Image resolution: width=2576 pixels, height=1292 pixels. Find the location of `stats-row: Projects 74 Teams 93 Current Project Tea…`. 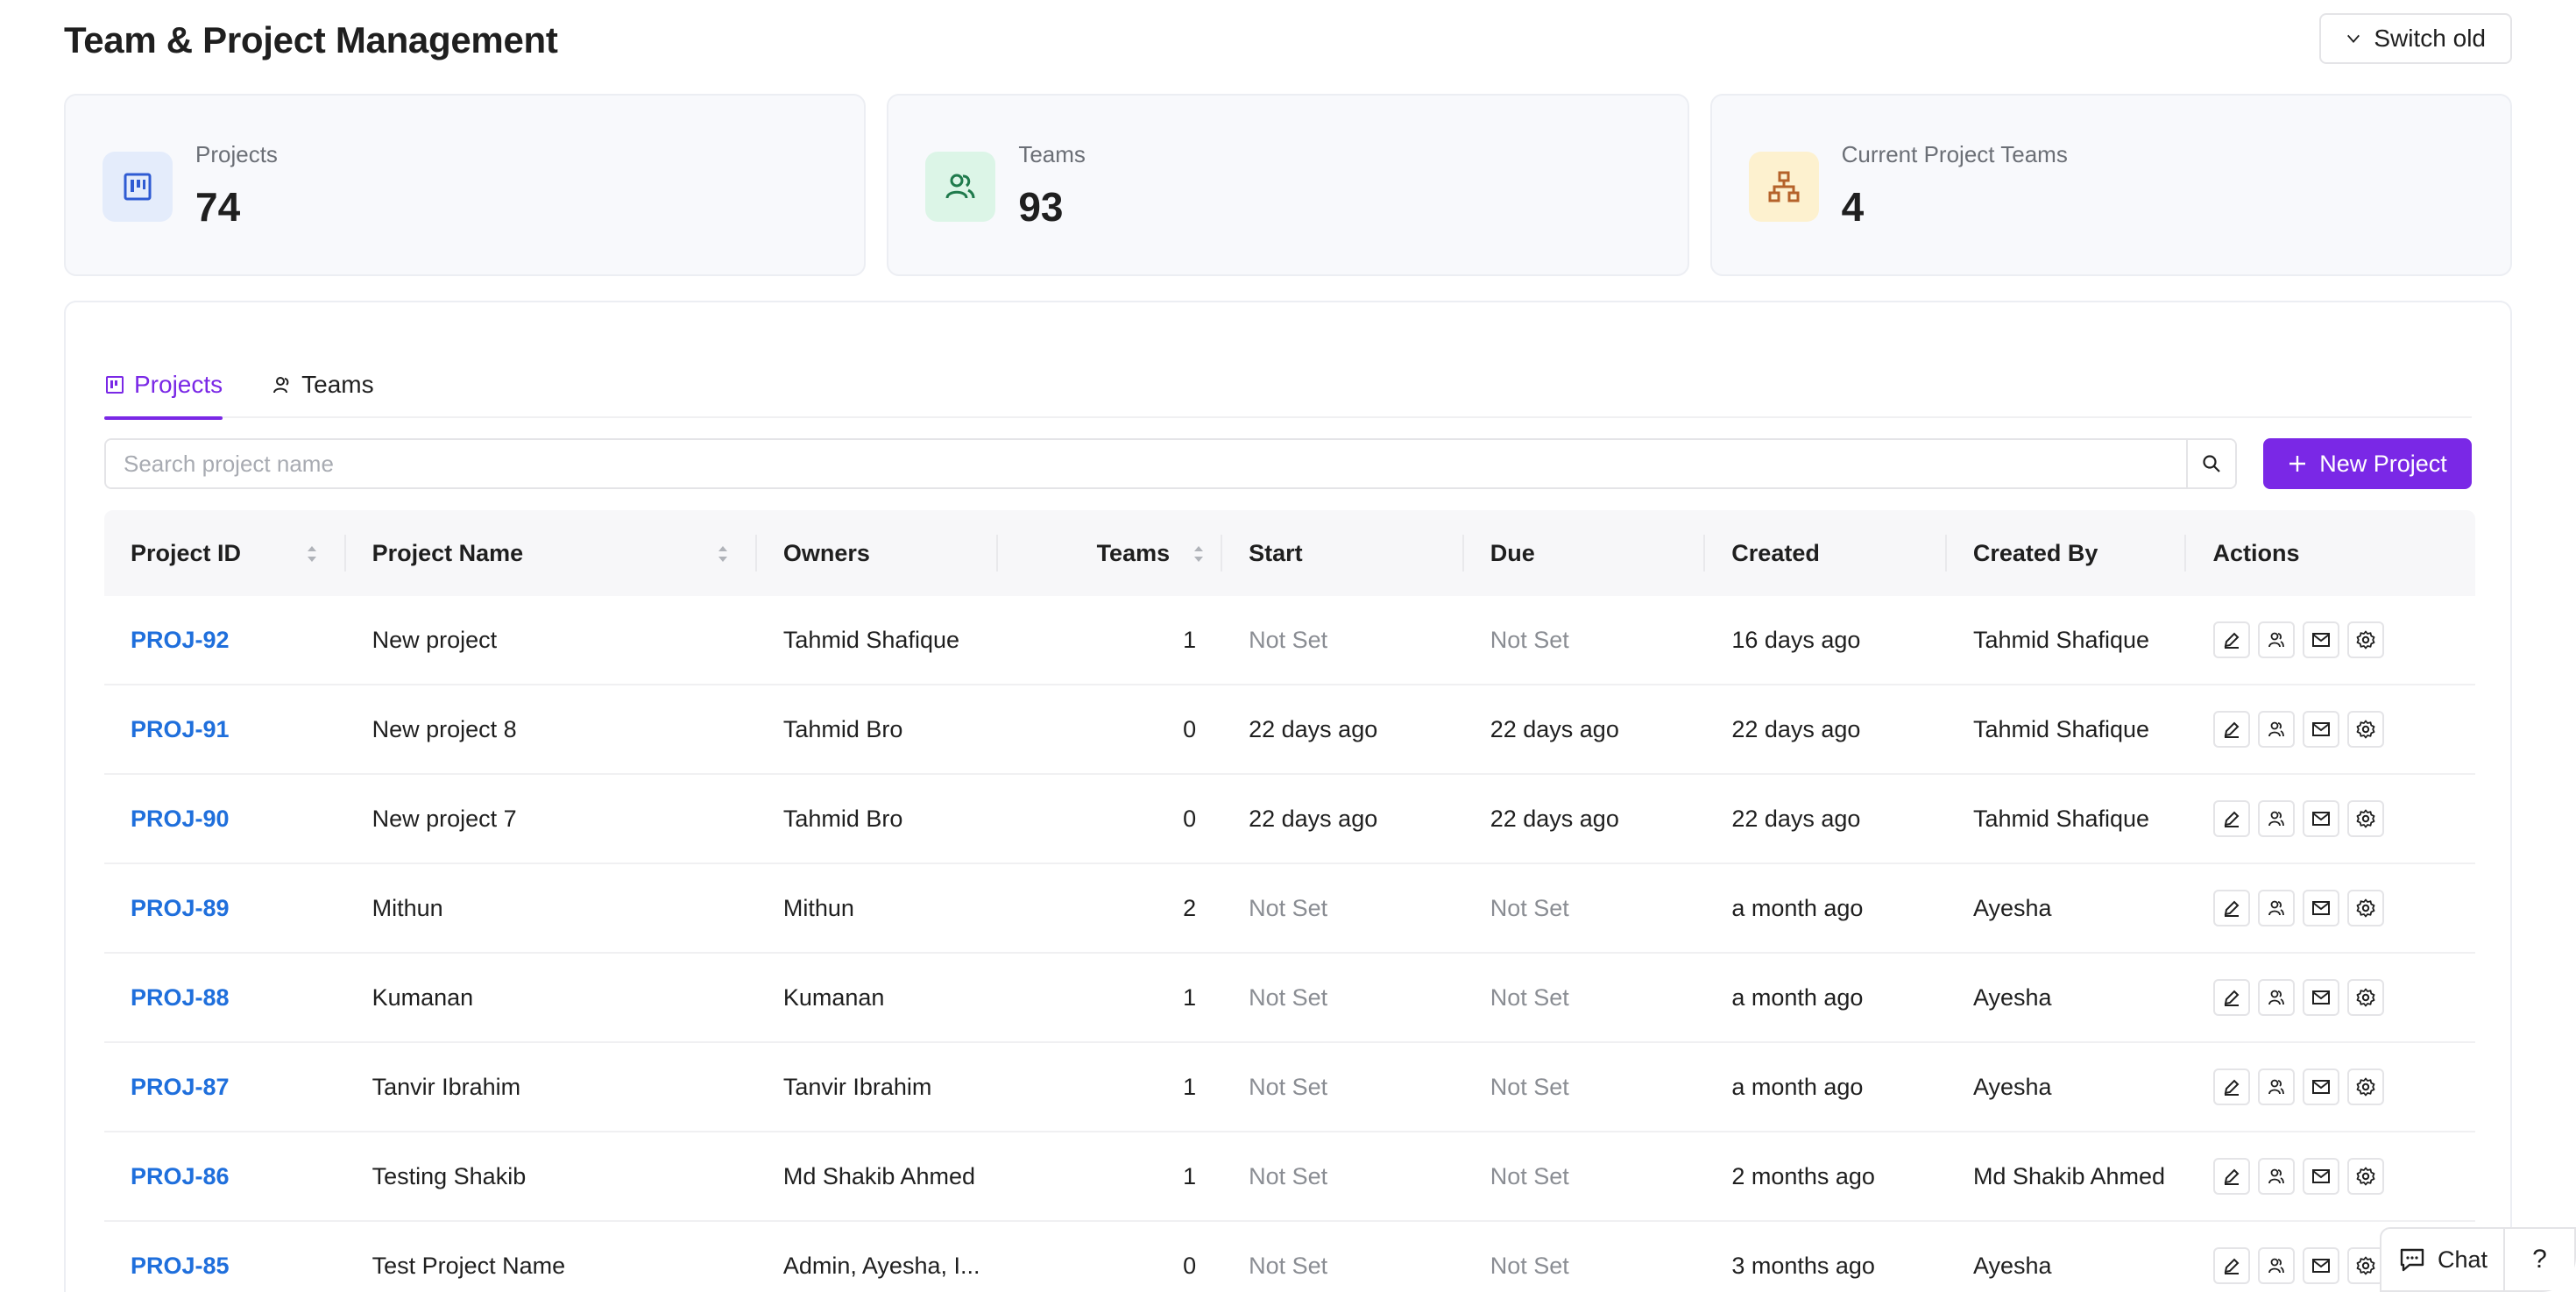

stats-row: Projects 74 Teams 93 Current Project Tea… is located at coordinates (1288, 185).